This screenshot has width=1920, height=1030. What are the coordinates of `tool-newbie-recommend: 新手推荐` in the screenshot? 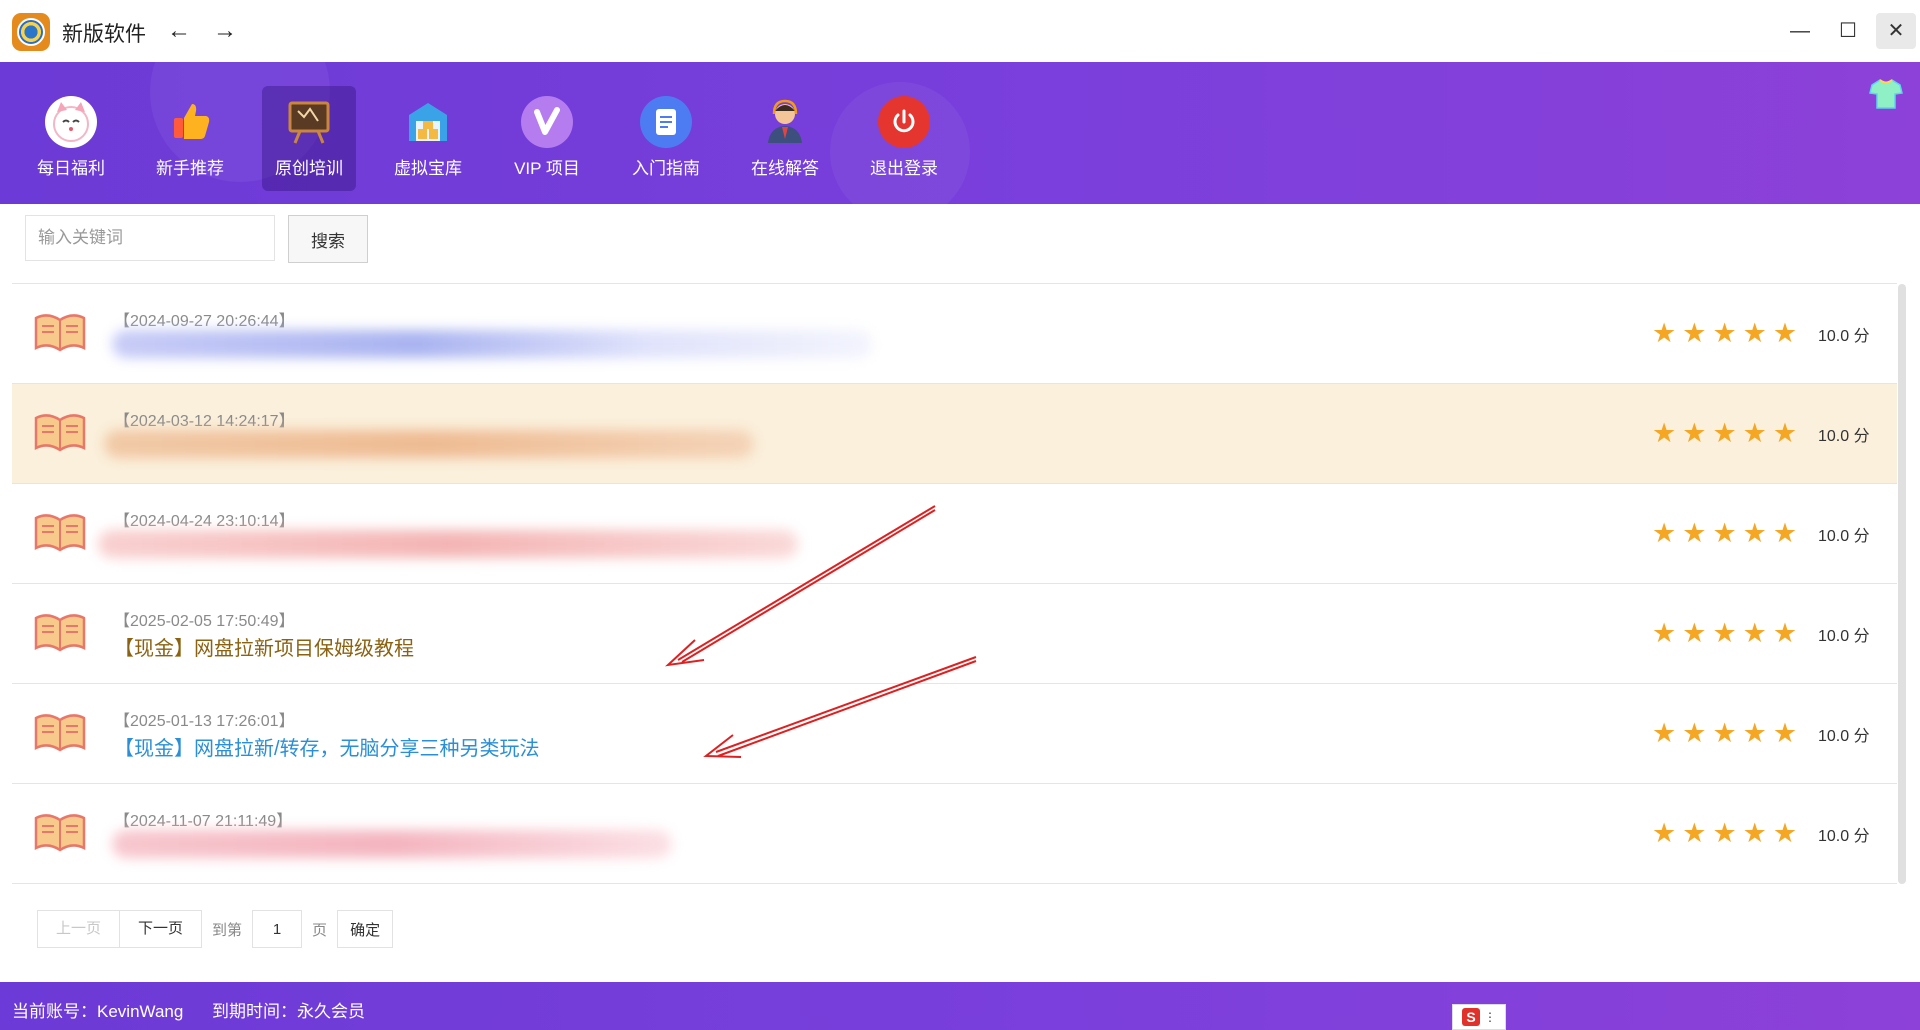 It's located at (190, 138).